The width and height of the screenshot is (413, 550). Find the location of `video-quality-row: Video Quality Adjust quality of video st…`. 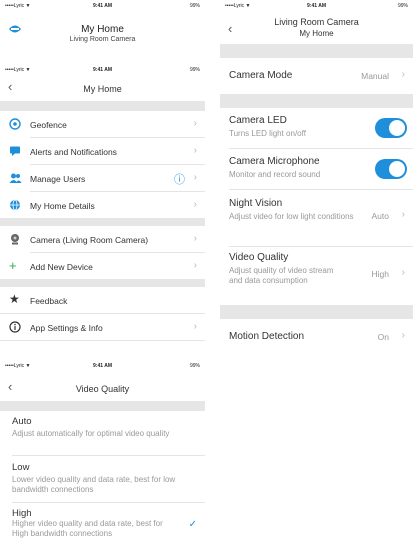

video-quality-row: Video Quality Adjust quality of video st… is located at coordinates (316, 276).